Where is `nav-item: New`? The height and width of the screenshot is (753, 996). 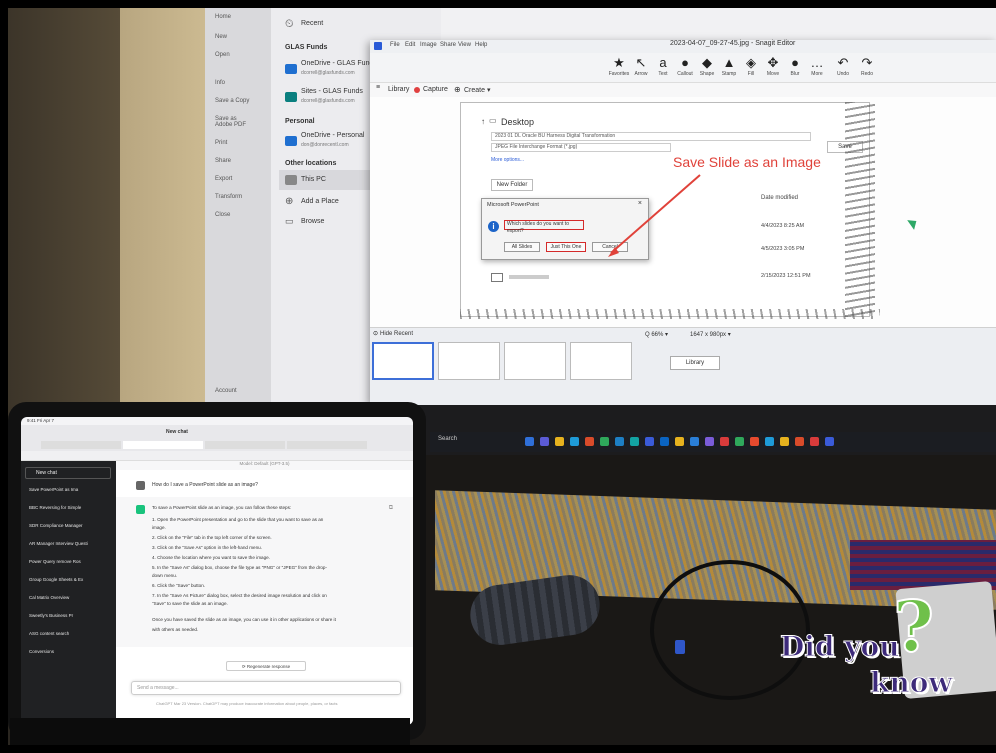
nav-item: New is located at coordinates (221, 37).